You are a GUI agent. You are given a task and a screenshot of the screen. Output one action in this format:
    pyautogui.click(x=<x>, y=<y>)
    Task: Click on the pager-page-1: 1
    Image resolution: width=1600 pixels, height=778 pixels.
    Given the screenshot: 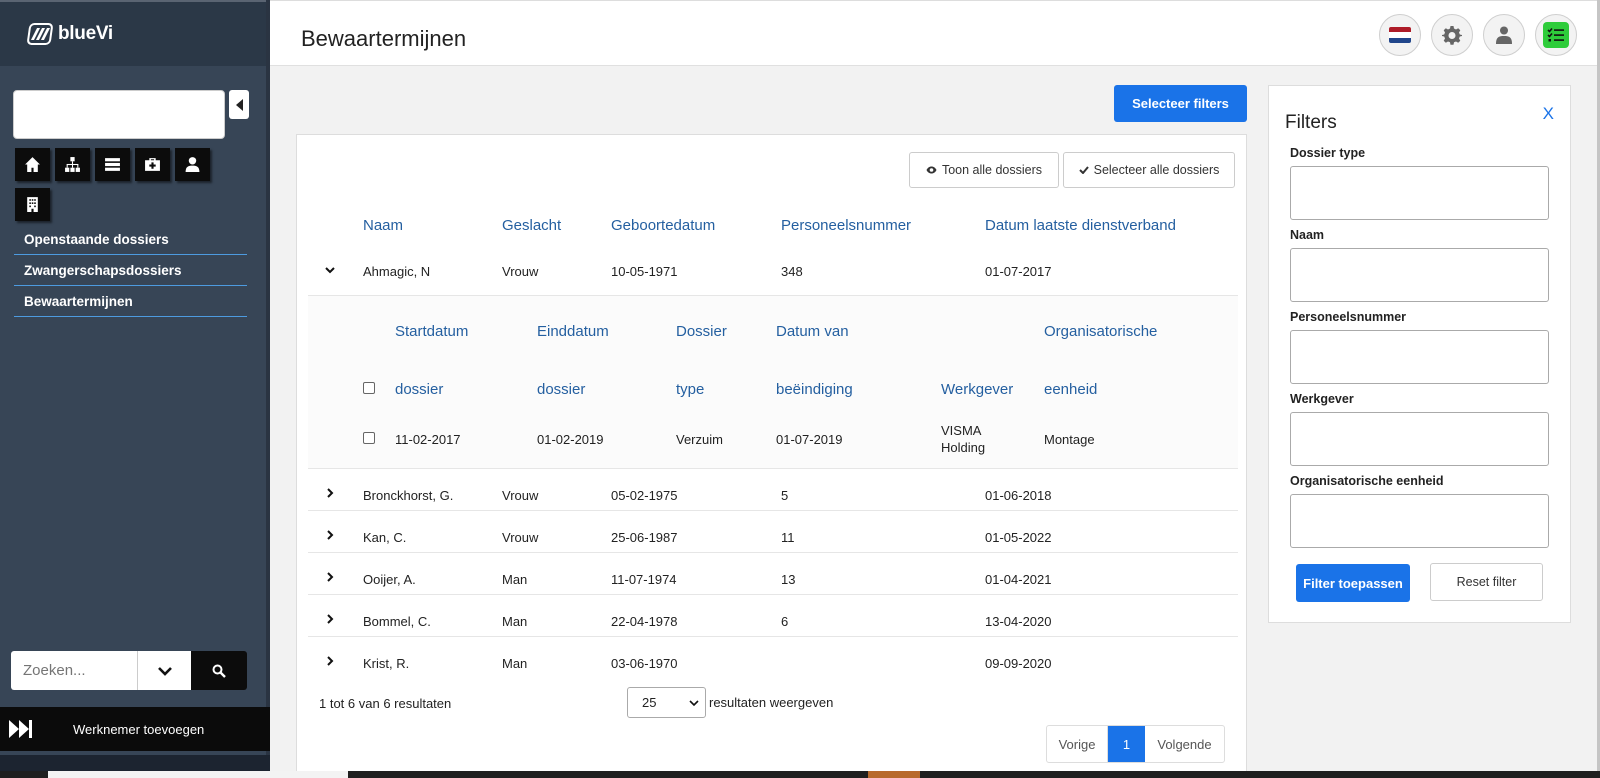 What is the action you would take?
    pyautogui.click(x=1126, y=744)
    